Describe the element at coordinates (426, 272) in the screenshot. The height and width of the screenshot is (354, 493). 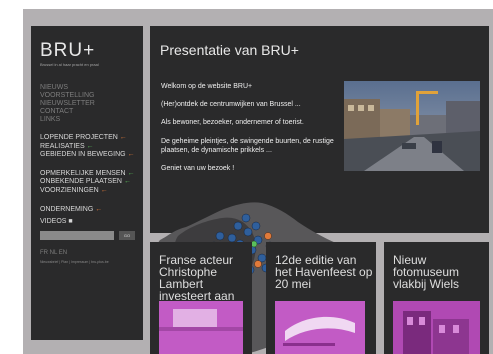
I see `news-card-title: Nieuw fotomuseum vlakbij Wiels` at that location.